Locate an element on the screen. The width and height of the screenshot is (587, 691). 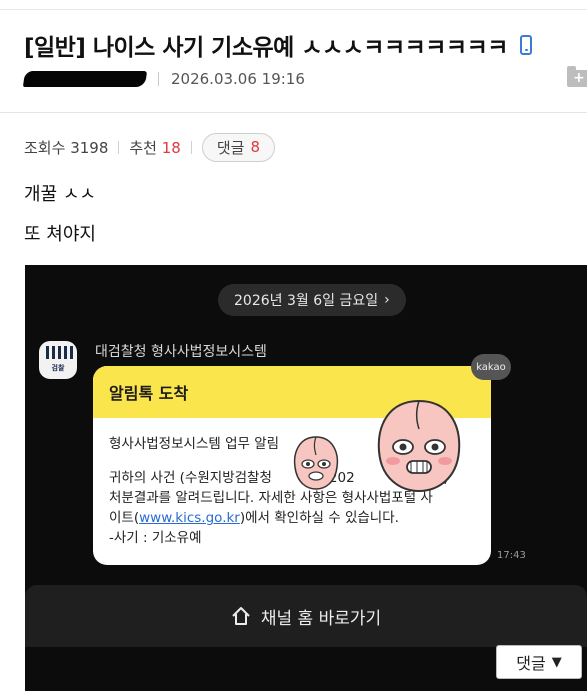
views-stat: 조회수 3198 is located at coordinates (66, 147).